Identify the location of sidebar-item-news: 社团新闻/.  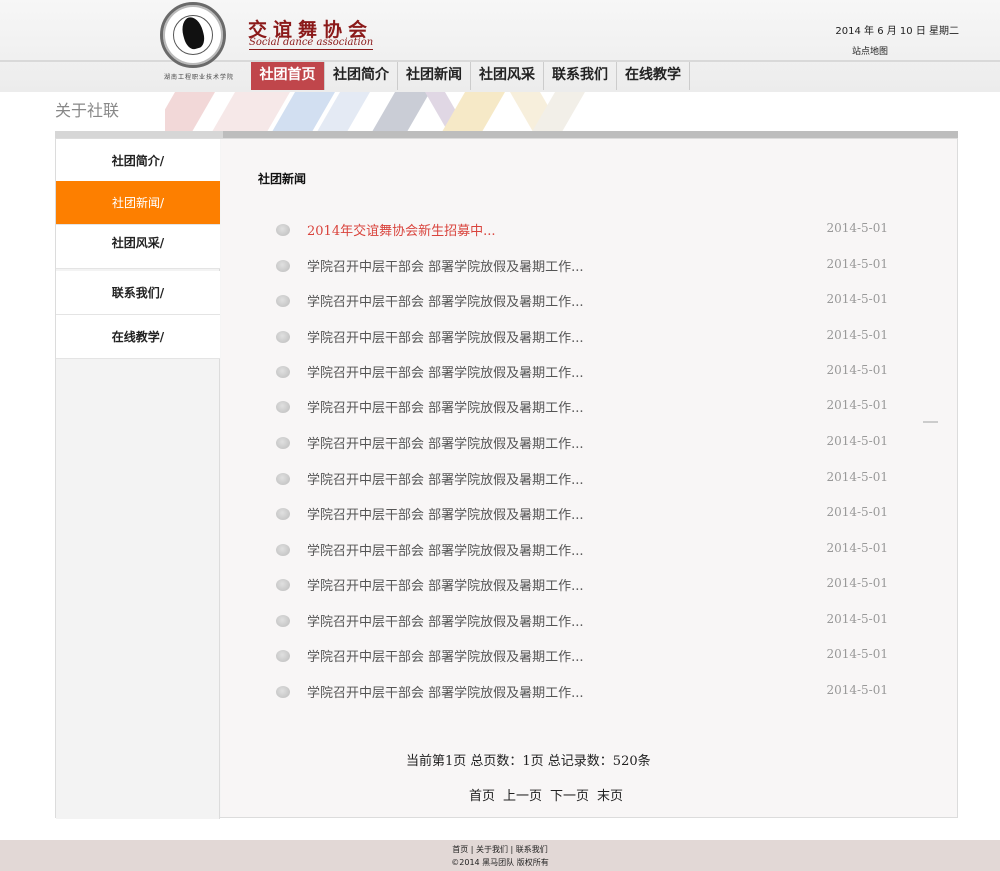
(138, 203).